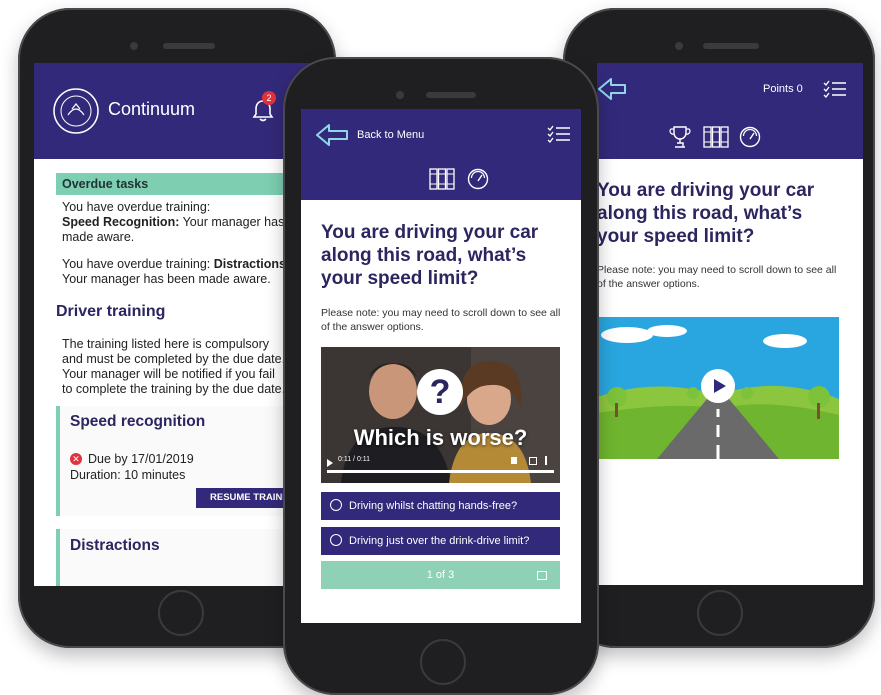  Describe the element at coordinates (440, 392) in the screenshot. I see `question-mark-badge: ?` at that location.